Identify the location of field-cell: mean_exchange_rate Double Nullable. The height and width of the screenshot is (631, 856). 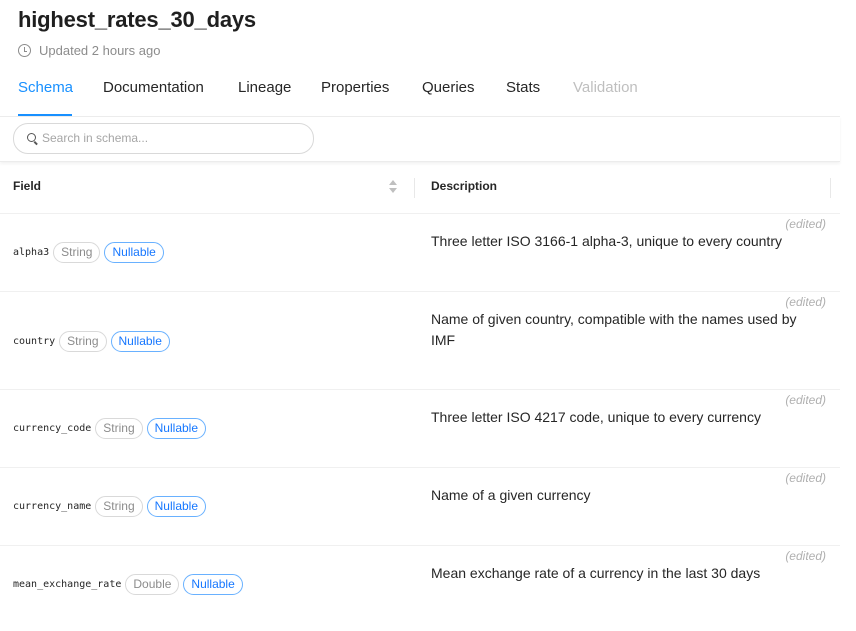
(130, 584).